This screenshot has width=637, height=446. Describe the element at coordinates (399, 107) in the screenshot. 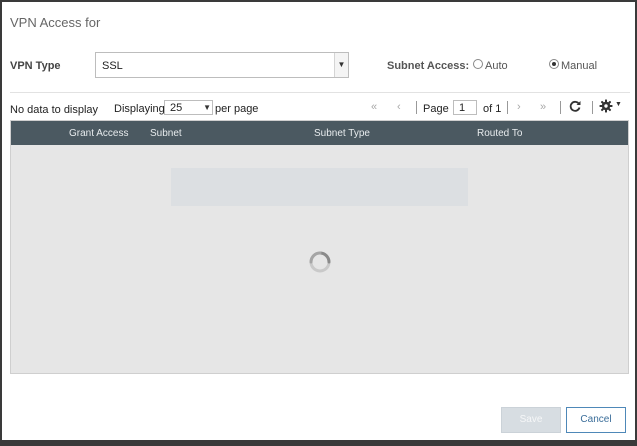

I see `prev-page-icon: ‹` at that location.